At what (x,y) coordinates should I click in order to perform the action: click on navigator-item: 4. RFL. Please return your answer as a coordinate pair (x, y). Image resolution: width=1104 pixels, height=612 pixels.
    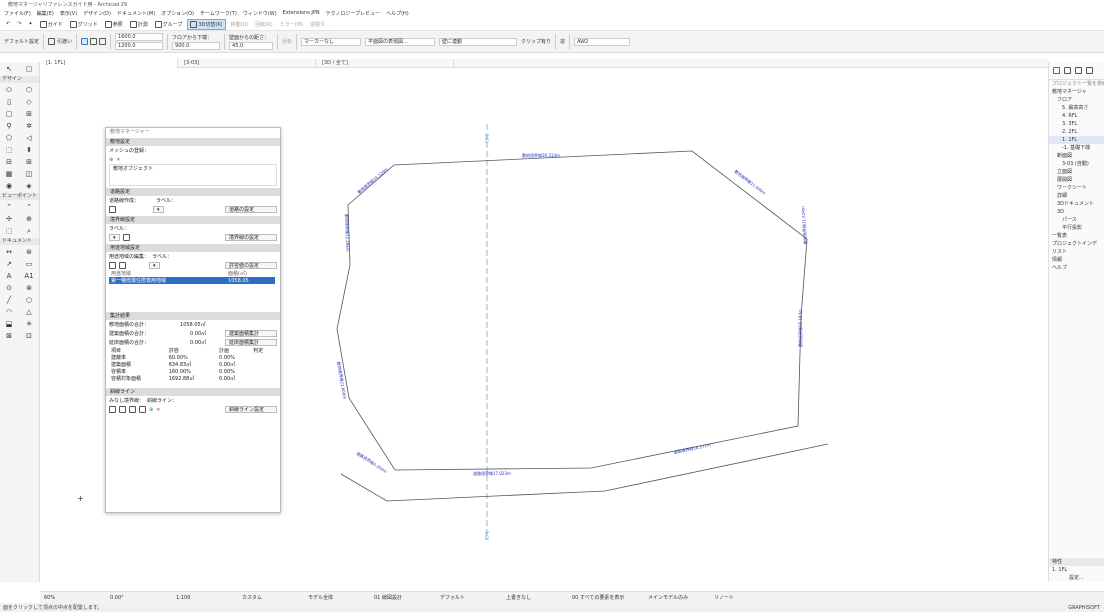
    Looking at the image, I should click on (1076, 116).